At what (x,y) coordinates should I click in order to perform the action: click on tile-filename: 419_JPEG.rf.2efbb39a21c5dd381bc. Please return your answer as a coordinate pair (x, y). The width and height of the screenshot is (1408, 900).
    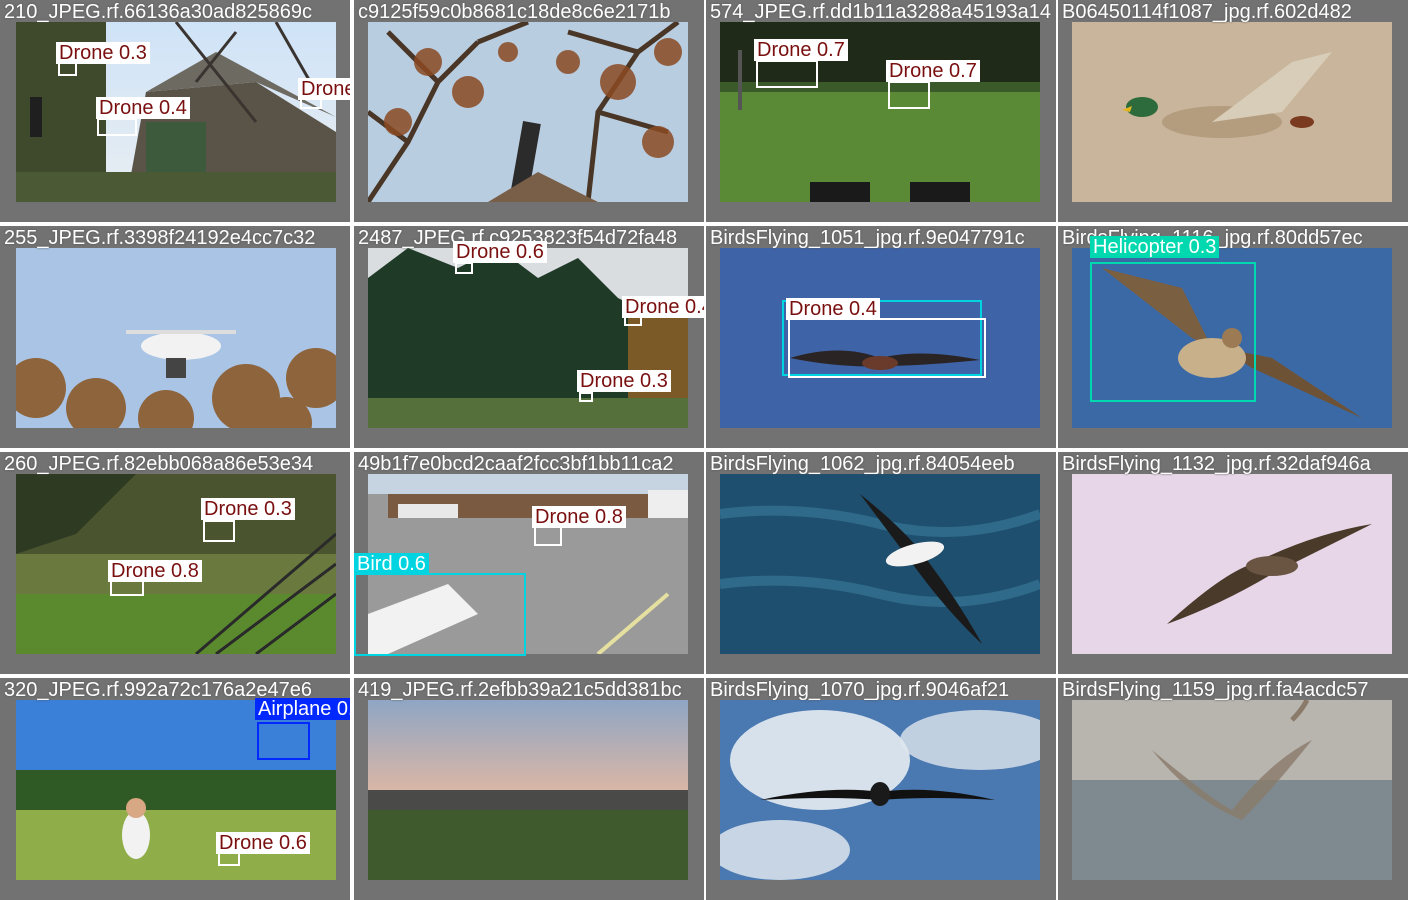
    Looking at the image, I should click on (520, 690).